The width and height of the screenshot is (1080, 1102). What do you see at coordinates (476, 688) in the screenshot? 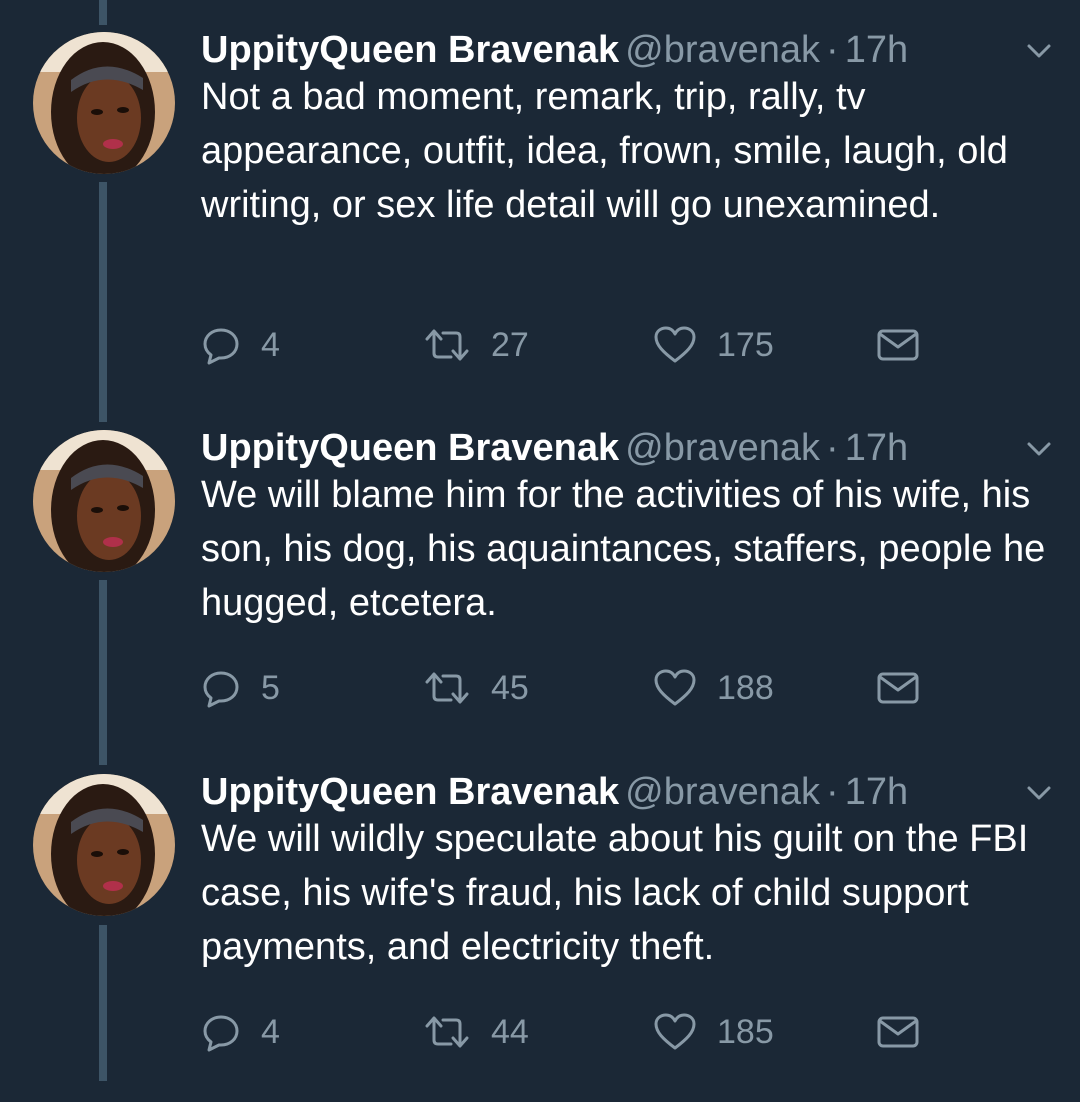
I see `retweet-button: 45` at bounding box center [476, 688].